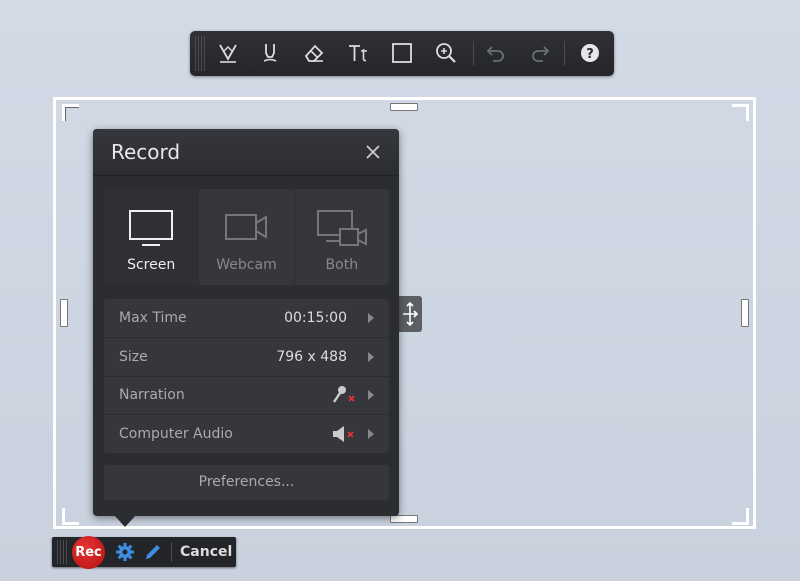 This screenshot has width=800, height=581. I want to click on corner-handle-top-right, so click(740, 112).